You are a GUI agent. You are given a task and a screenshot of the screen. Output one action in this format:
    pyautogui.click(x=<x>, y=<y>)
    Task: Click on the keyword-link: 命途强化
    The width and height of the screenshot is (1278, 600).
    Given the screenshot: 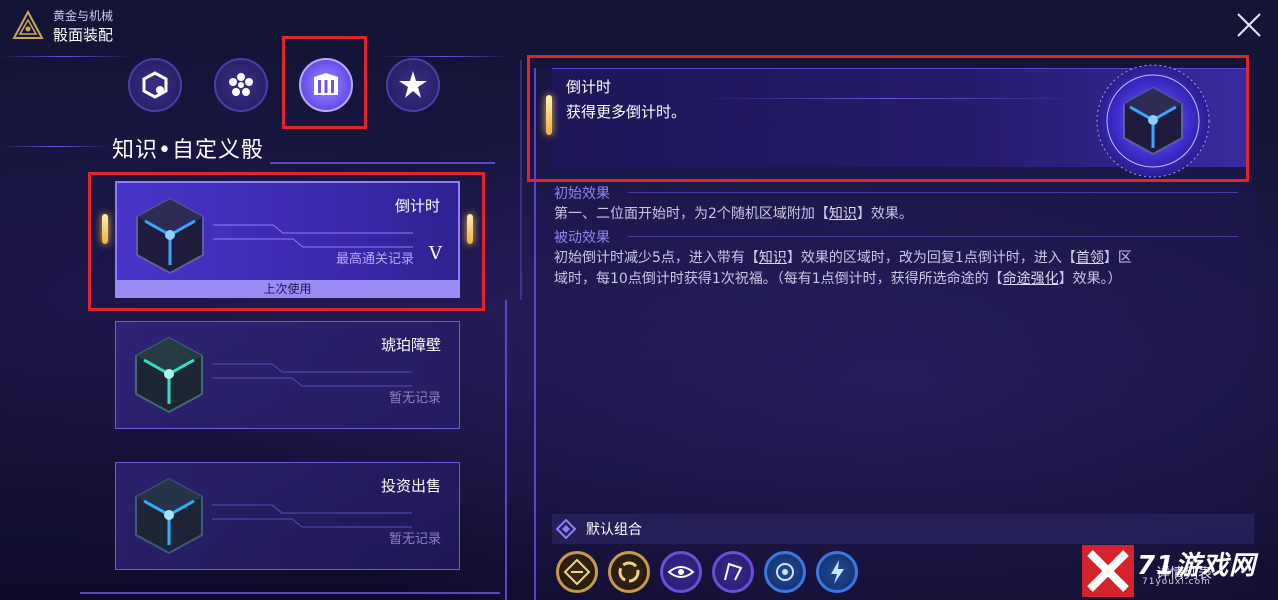 What is the action you would take?
    pyautogui.click(x=1031, y=279)
    